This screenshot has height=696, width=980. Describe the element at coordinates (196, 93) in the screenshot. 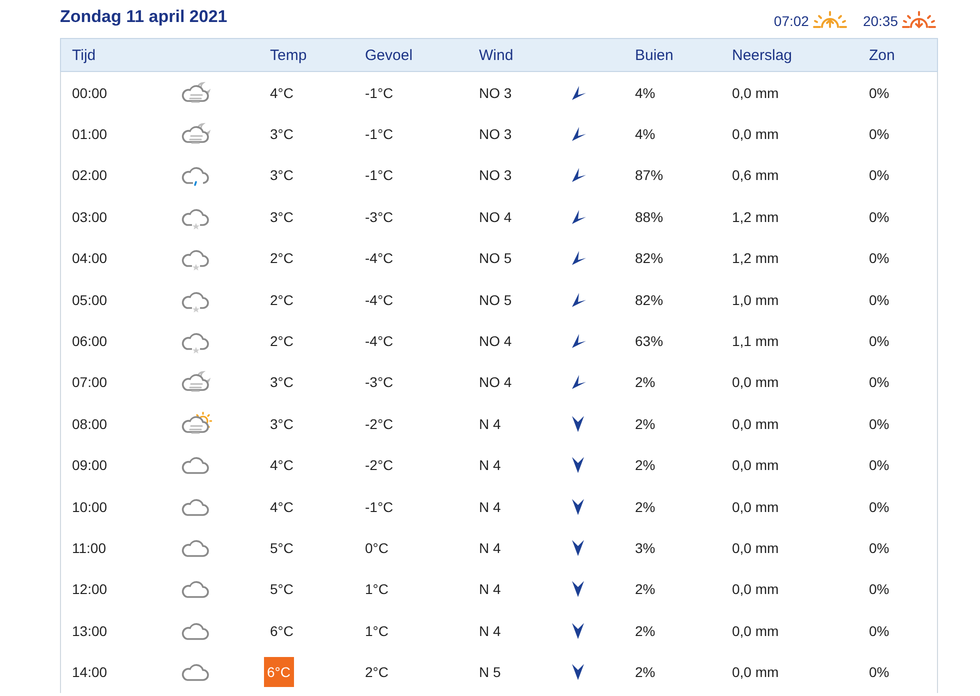

I see `cloud-moon-fog-icon` at that location.